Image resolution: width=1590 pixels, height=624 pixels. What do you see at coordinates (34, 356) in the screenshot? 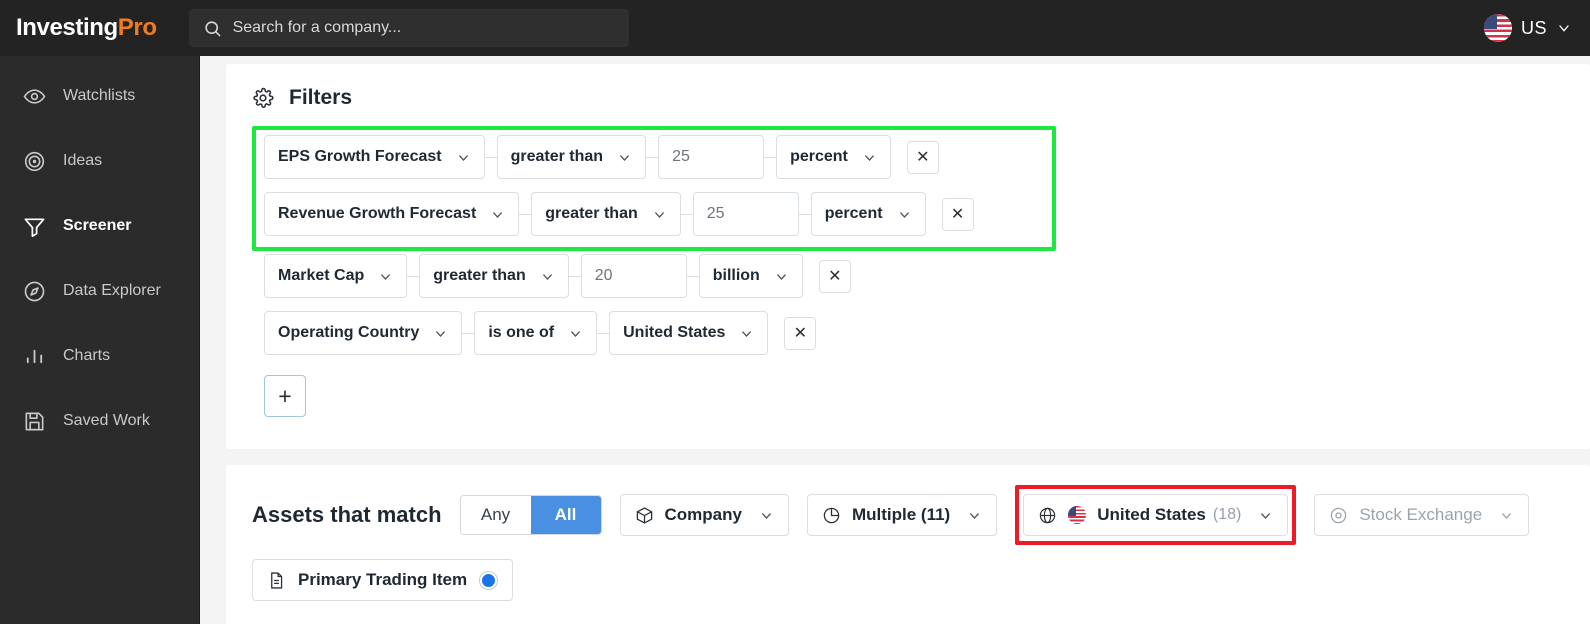
I see `bar-chart-icon` at bounding box center [34, 356].